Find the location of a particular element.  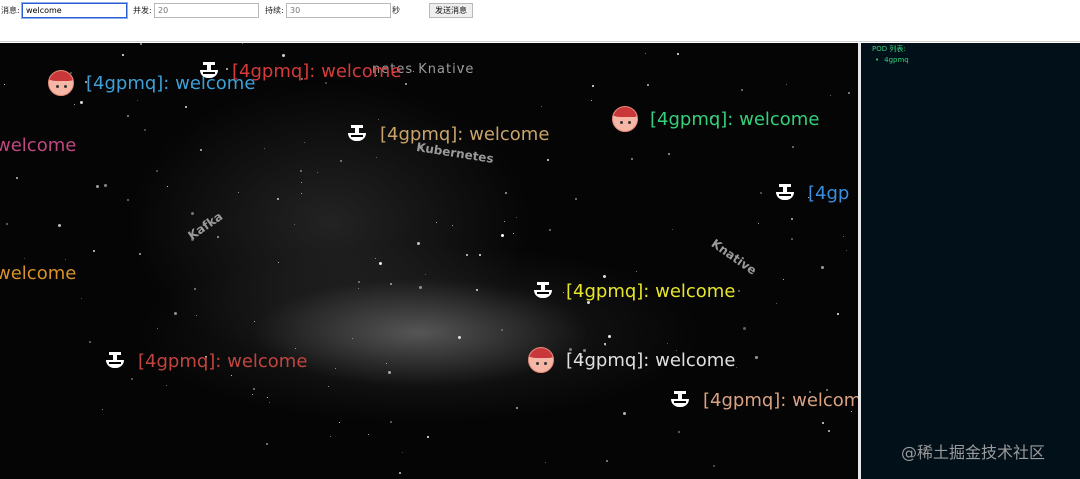

concurrency-input is located at coordinates (206, 10).